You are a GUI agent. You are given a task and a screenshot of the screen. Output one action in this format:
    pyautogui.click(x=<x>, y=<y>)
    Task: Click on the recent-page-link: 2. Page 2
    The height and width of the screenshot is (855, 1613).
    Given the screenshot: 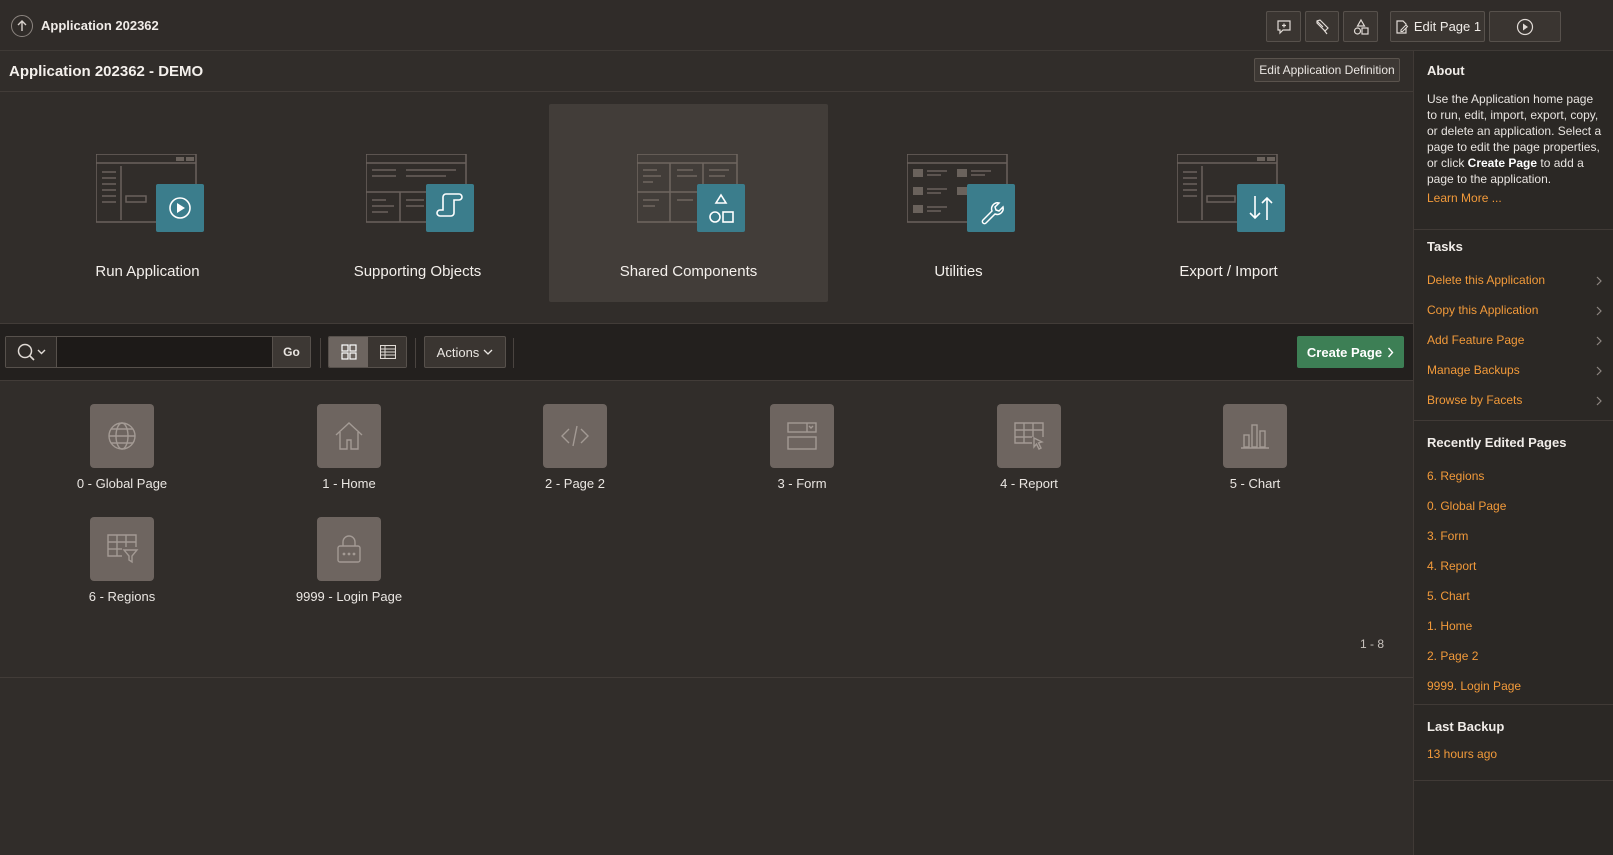 What is the action you would take?
    pyautogui.click(x=1452, y=656)
    